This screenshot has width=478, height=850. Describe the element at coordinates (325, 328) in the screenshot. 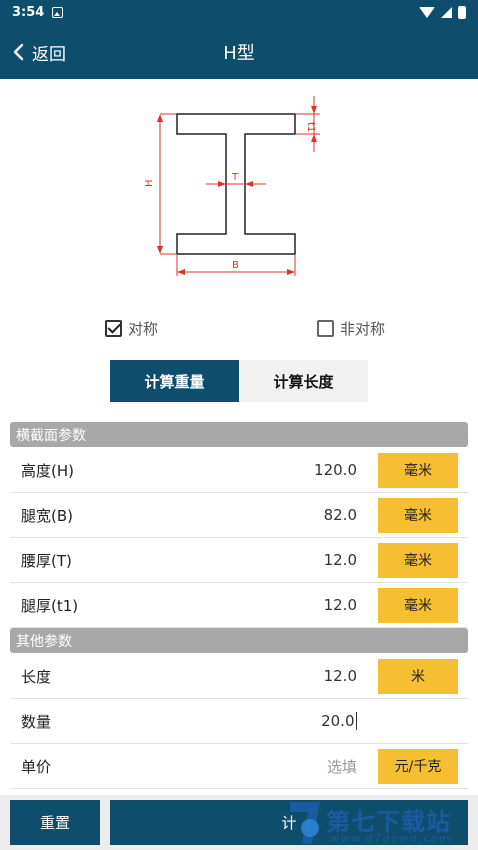

I see `checkbox-unchecked-icon` at that location.